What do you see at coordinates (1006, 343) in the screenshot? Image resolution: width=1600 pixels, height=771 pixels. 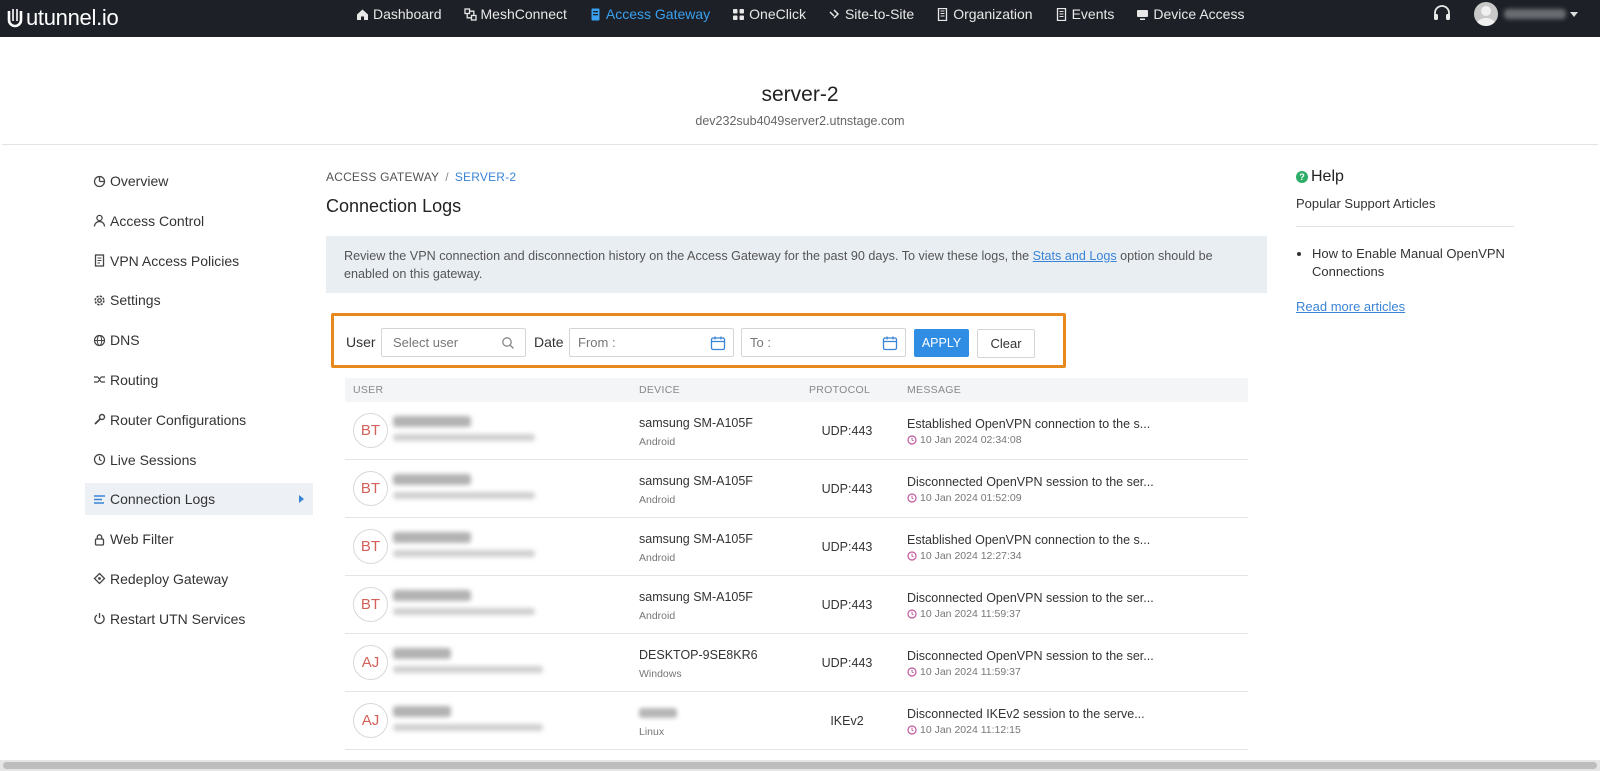 I see `clear-button: Clear` at bounding box center [1006, 343].